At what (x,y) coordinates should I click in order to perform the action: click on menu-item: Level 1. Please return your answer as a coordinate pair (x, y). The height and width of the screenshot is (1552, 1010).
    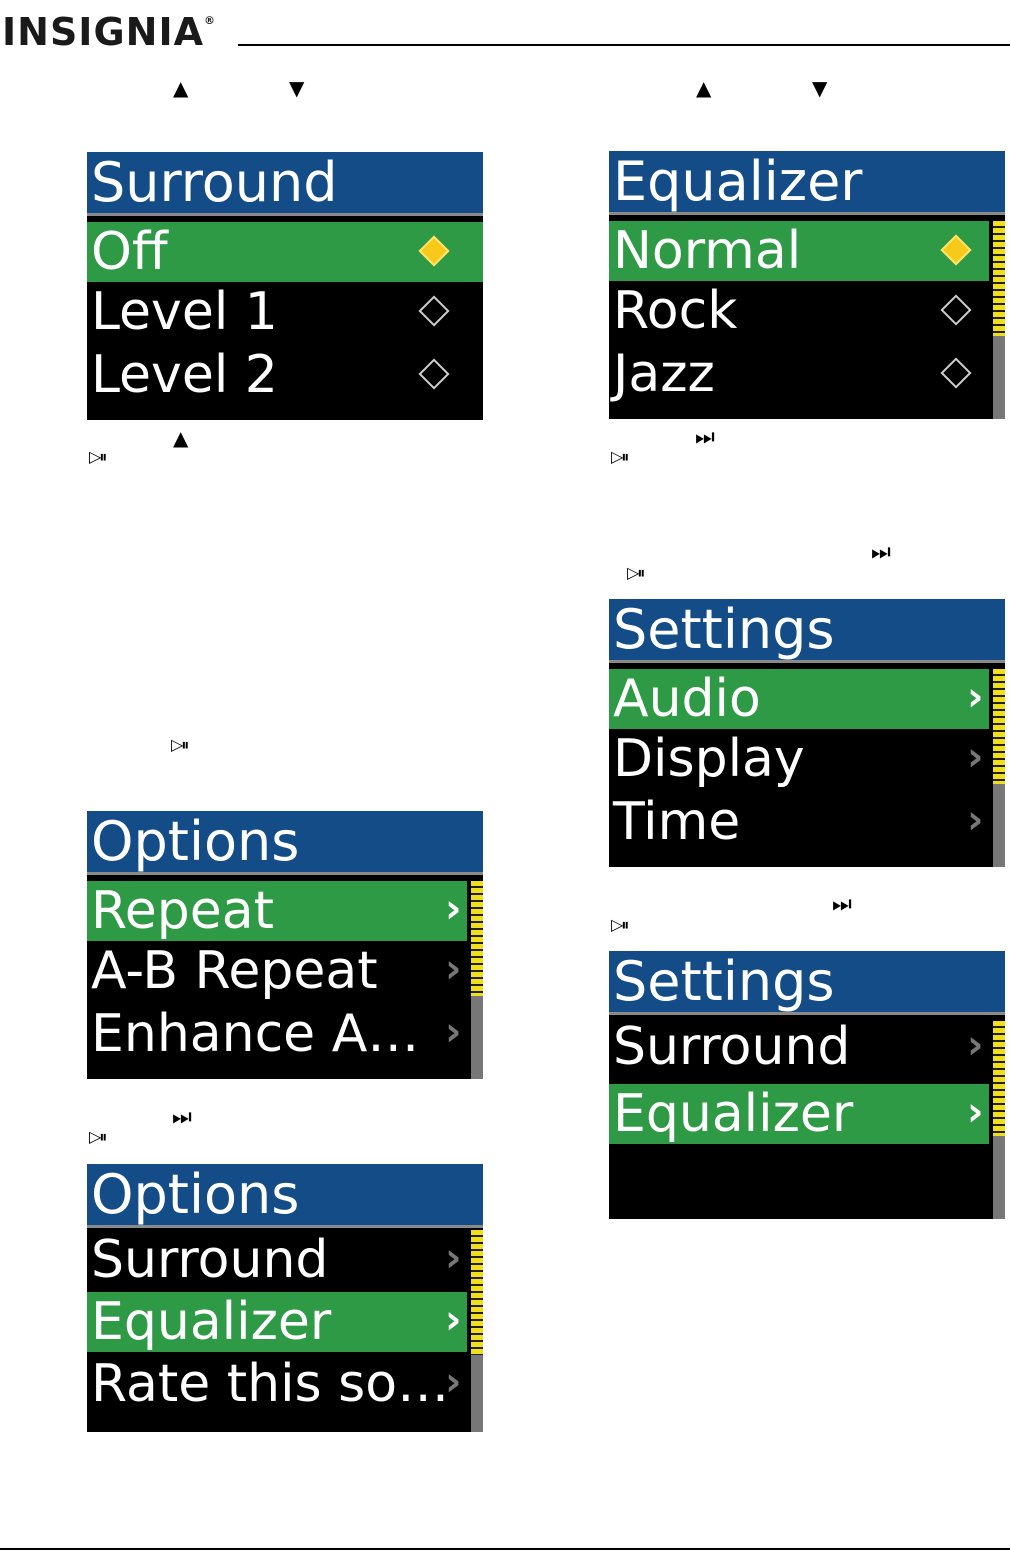
    Looking at the image, I should click on (285, 312).